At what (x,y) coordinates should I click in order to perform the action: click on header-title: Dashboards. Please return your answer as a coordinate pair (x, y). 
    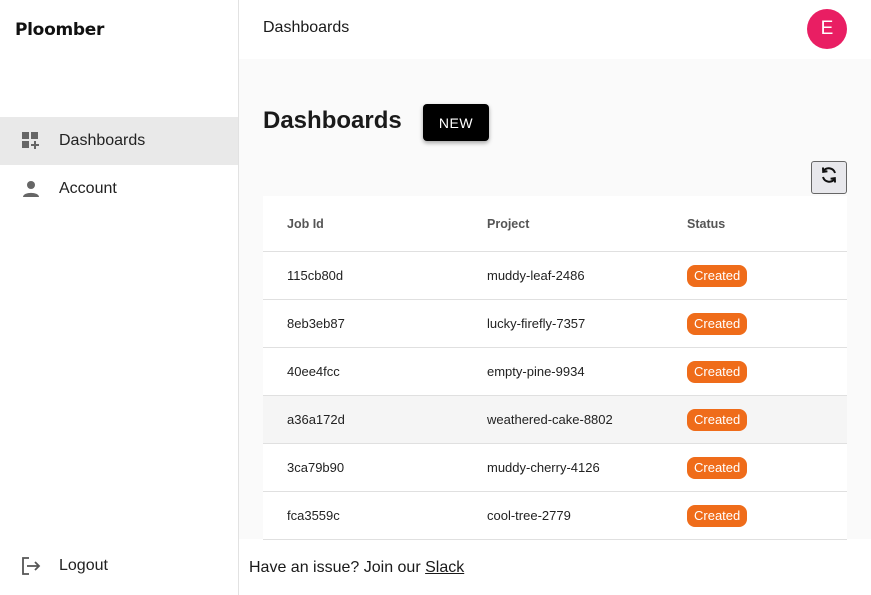
    Looking at the image, I should click on (306, 27).